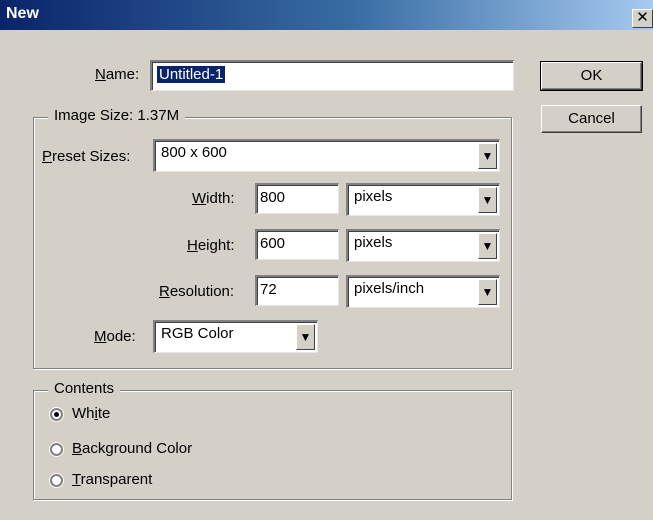 The image size is (653, 520). I want to click on ok-button: OK, so click(591, 76).